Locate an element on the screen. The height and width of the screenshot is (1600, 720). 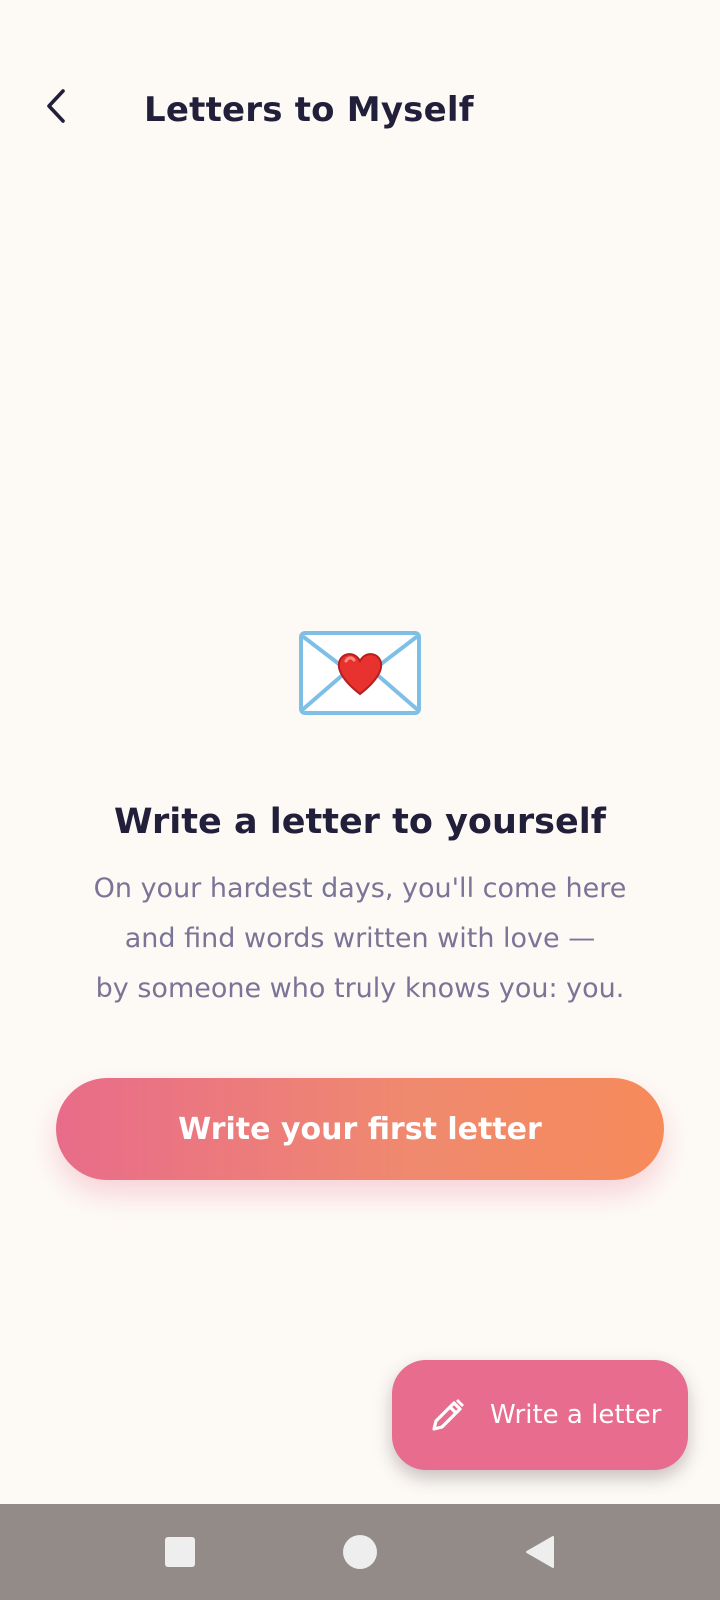
write-first-letter-button: Write your first letter is located at coordinates (360, 1129).